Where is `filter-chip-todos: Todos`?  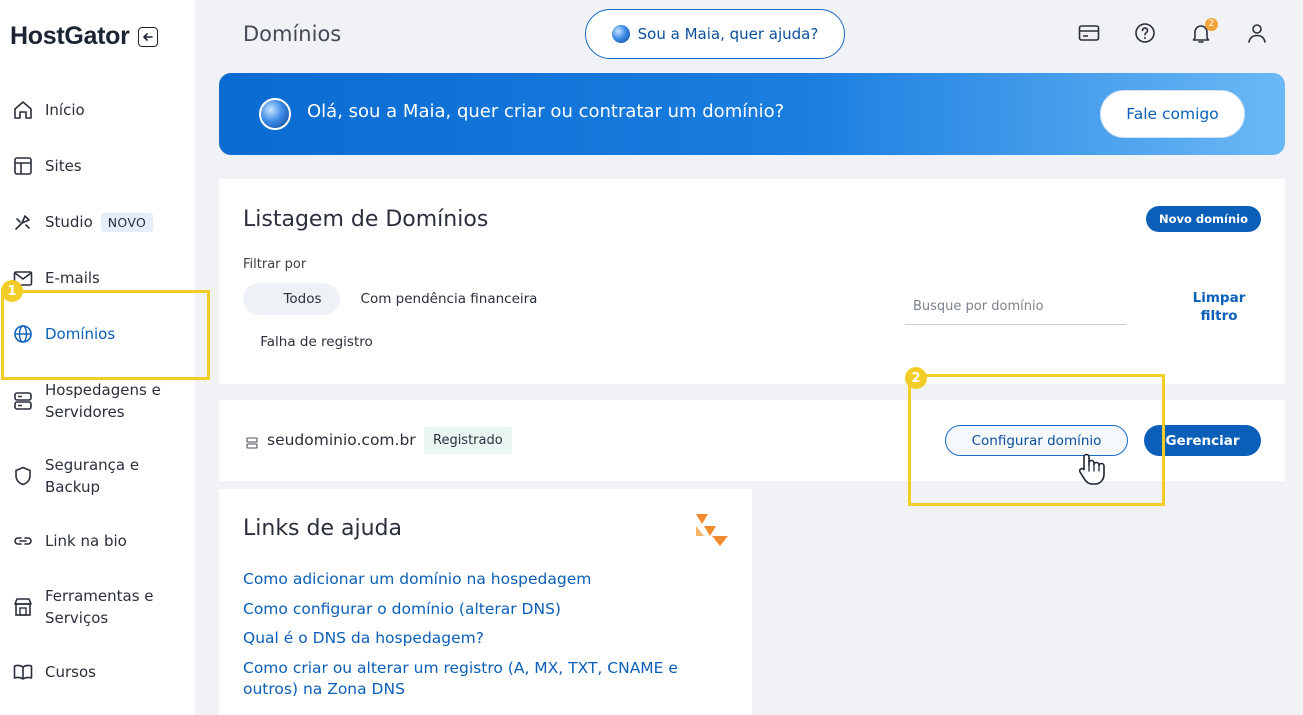 filter-chip-todos: Todos is located at coordinates (291, 299).